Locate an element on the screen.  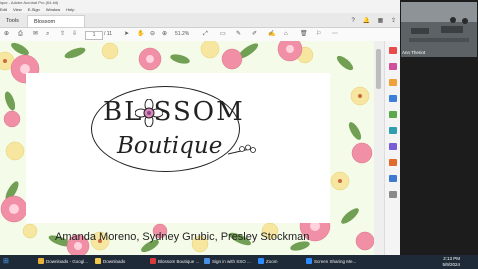
hand-tool-icon: ✋ is located at coordinates (140, 34).